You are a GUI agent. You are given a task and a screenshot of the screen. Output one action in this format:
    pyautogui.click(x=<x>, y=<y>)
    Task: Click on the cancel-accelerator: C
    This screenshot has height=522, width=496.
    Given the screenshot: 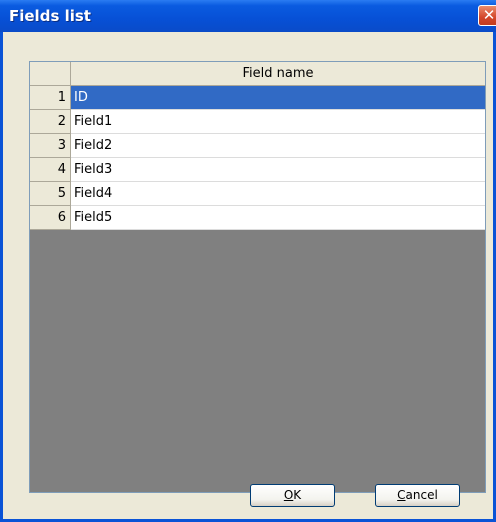 What is the action you would take?
    pyautogui.click(x=401, y=495)
    